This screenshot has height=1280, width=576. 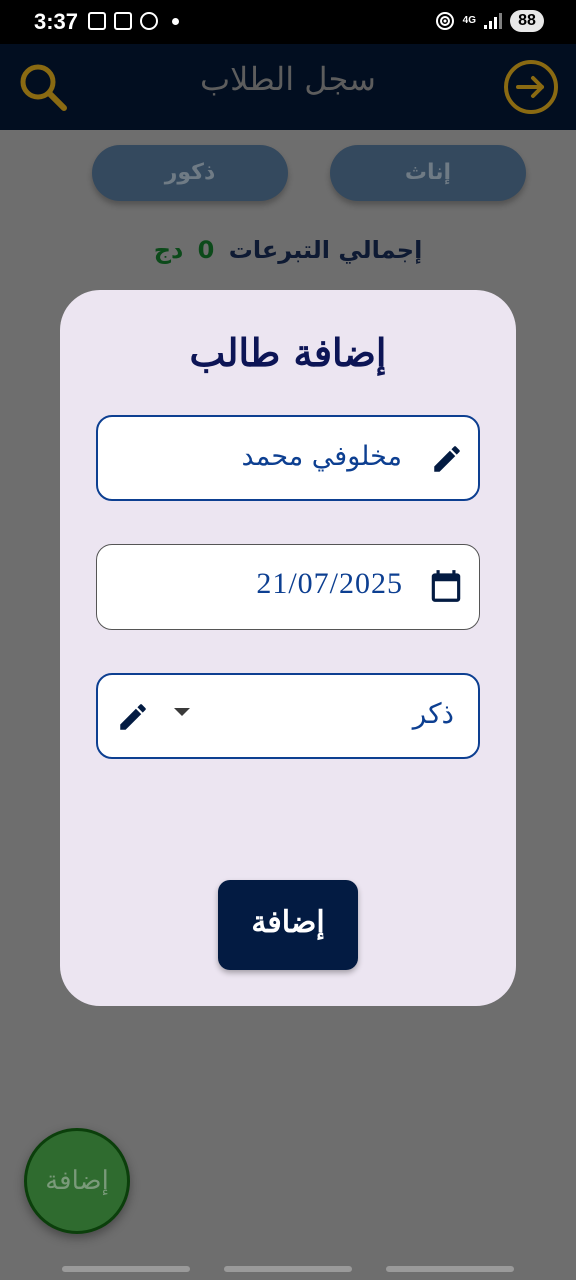 What do you see at coordinates (321, 456) in the screenshot?
I see `student-name-value: مخلوفي محمد` at bounding box center [321, 456].